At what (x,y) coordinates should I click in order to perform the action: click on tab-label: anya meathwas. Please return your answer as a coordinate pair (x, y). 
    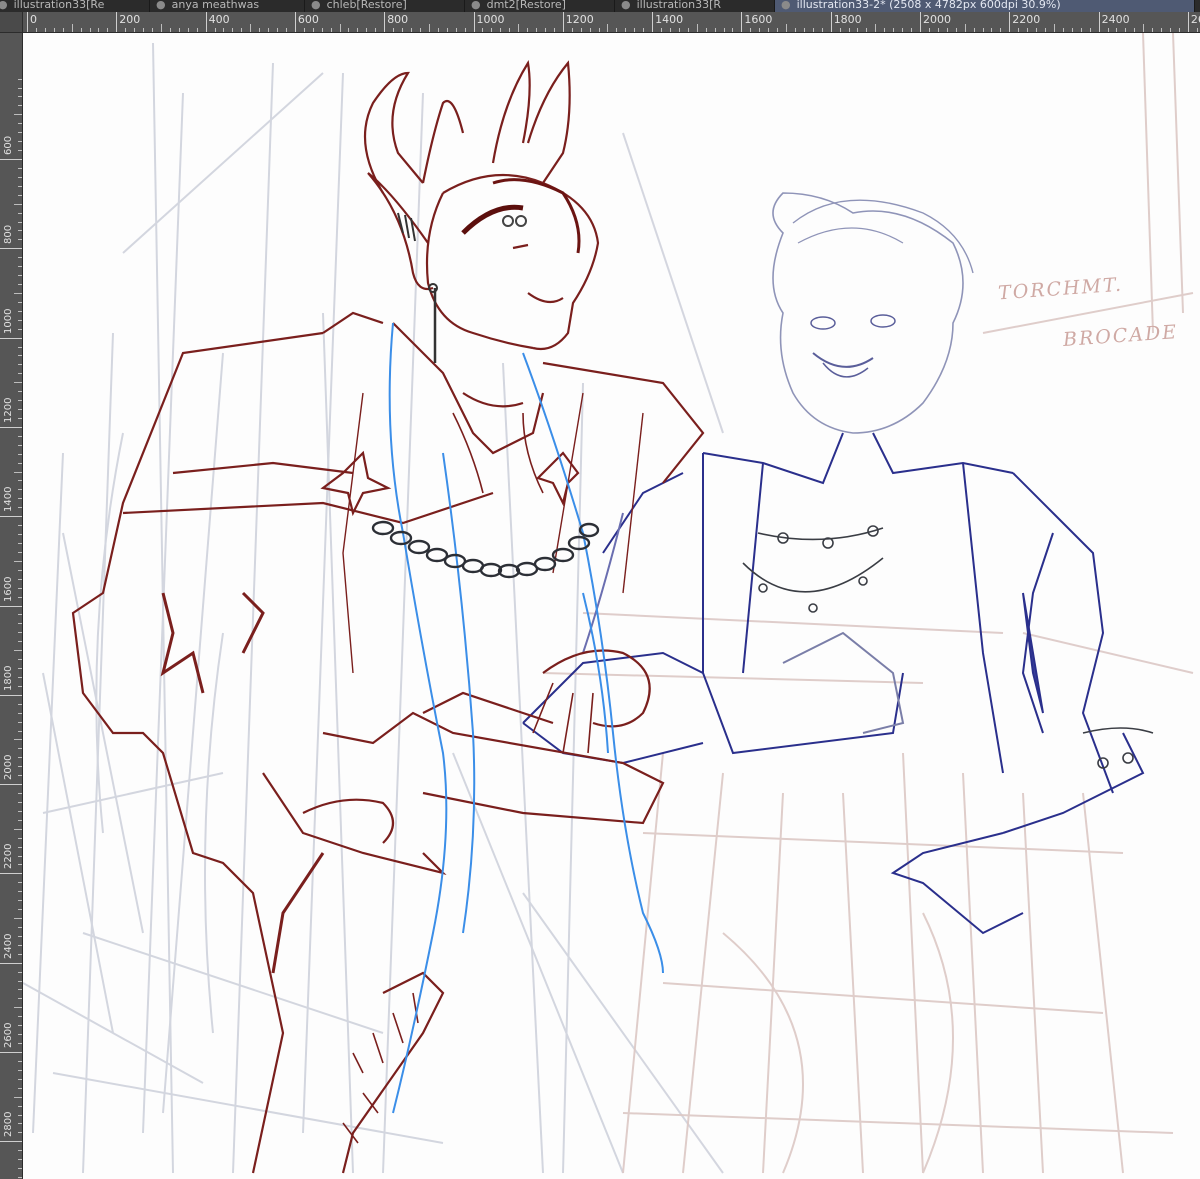
    Looking at the image, I should click on (215, 5).